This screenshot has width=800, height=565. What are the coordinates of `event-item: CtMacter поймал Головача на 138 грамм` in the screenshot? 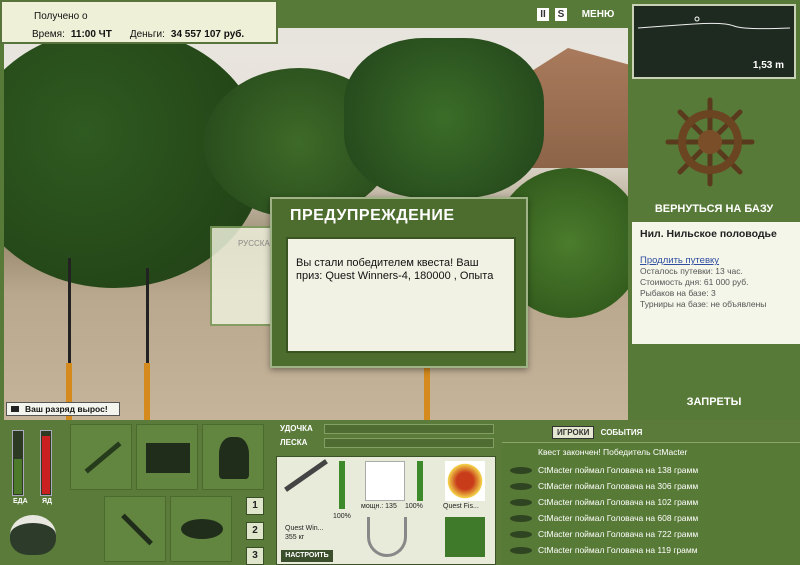 It's located at (618, 470).